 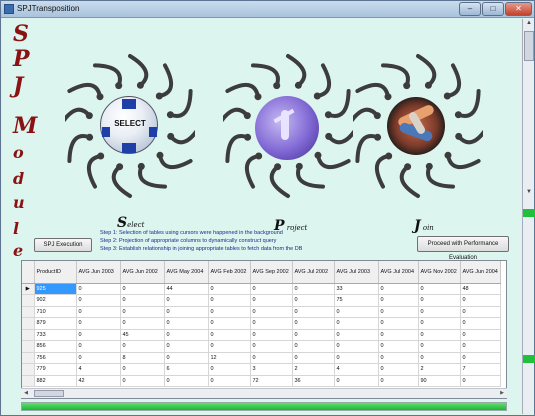 What do you see at coordinates (63, 245) in the screenshot?
I see `spj-execution-button: SPJ Execution` at bounding box center [63, 245].